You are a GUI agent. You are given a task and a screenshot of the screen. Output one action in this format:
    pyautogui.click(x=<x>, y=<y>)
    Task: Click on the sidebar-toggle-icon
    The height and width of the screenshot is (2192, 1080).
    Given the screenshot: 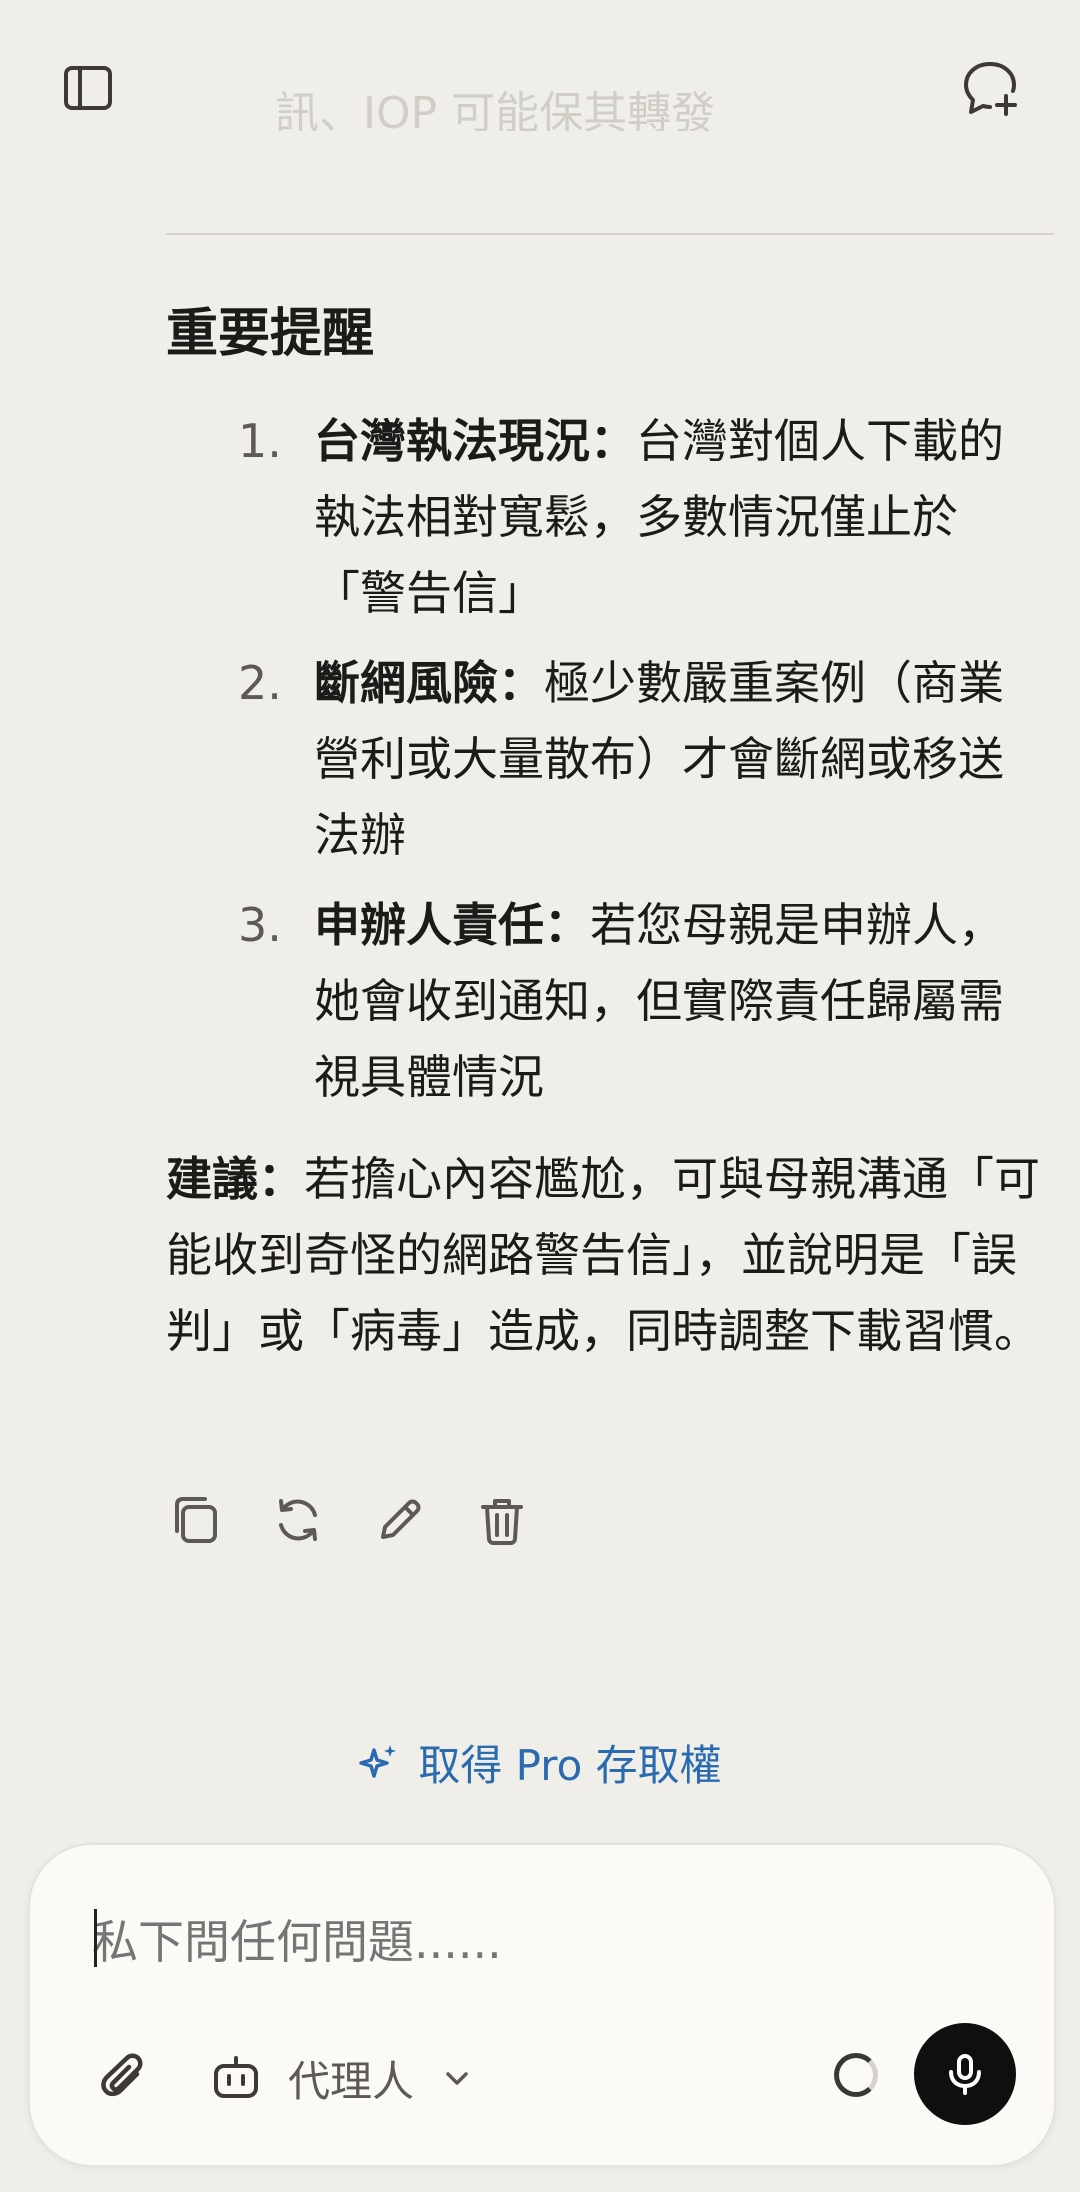 What is the action you would take?
    pyautogui.click(x=88, y=88)
    